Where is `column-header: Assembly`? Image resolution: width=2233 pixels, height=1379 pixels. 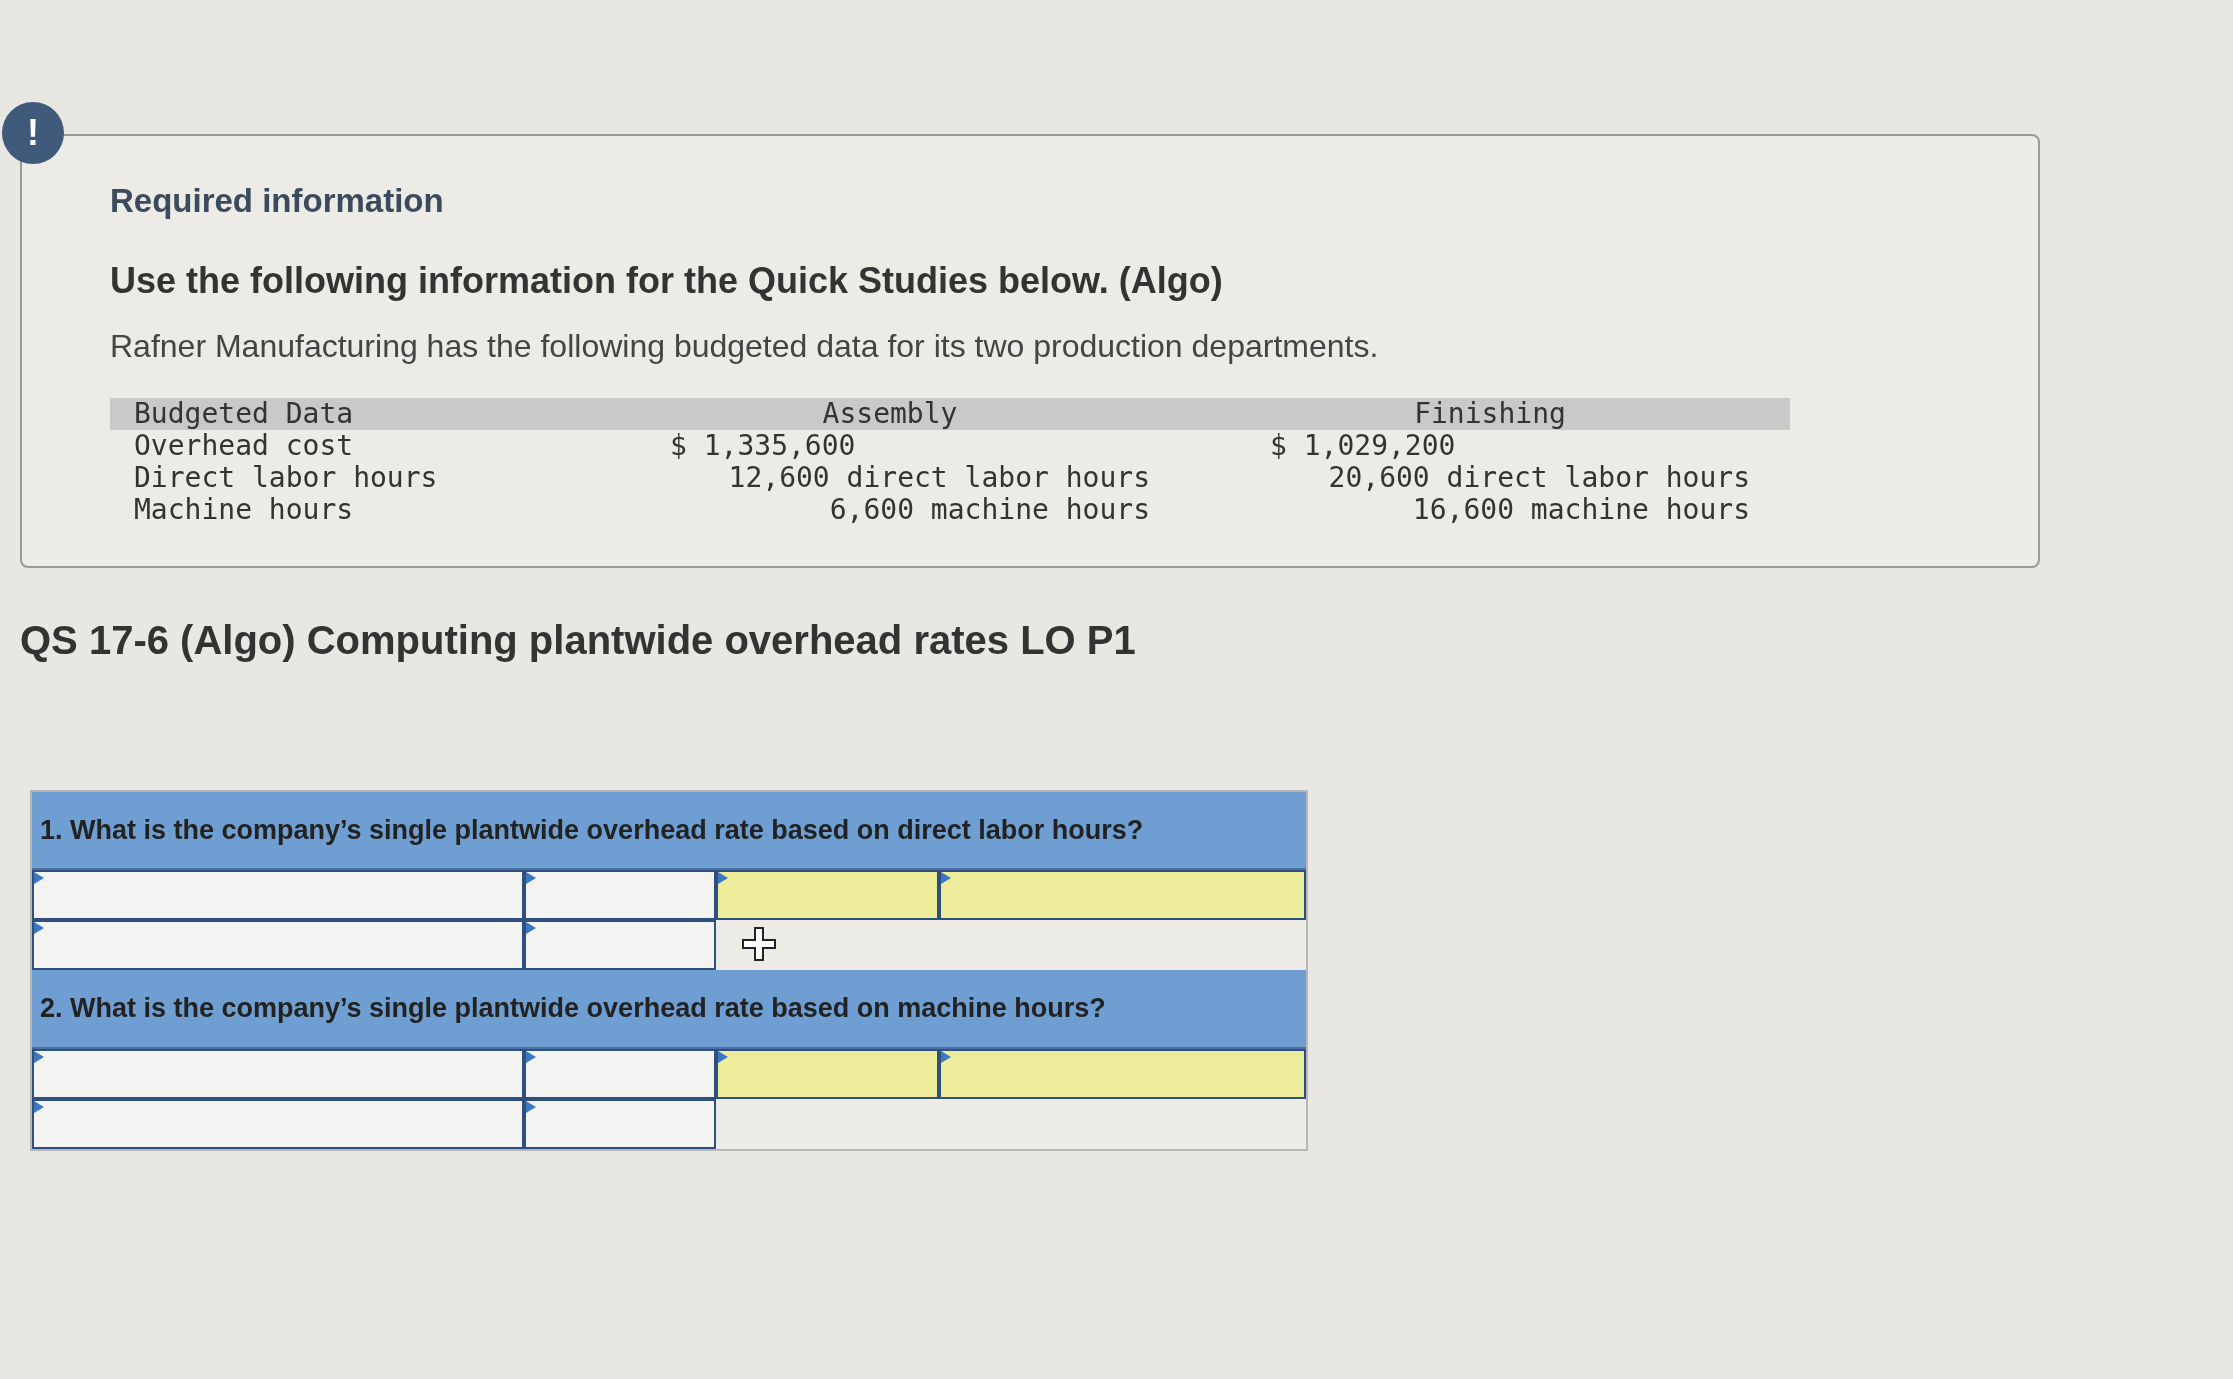
column-header: Assembly is located at coordinates (890, 413).